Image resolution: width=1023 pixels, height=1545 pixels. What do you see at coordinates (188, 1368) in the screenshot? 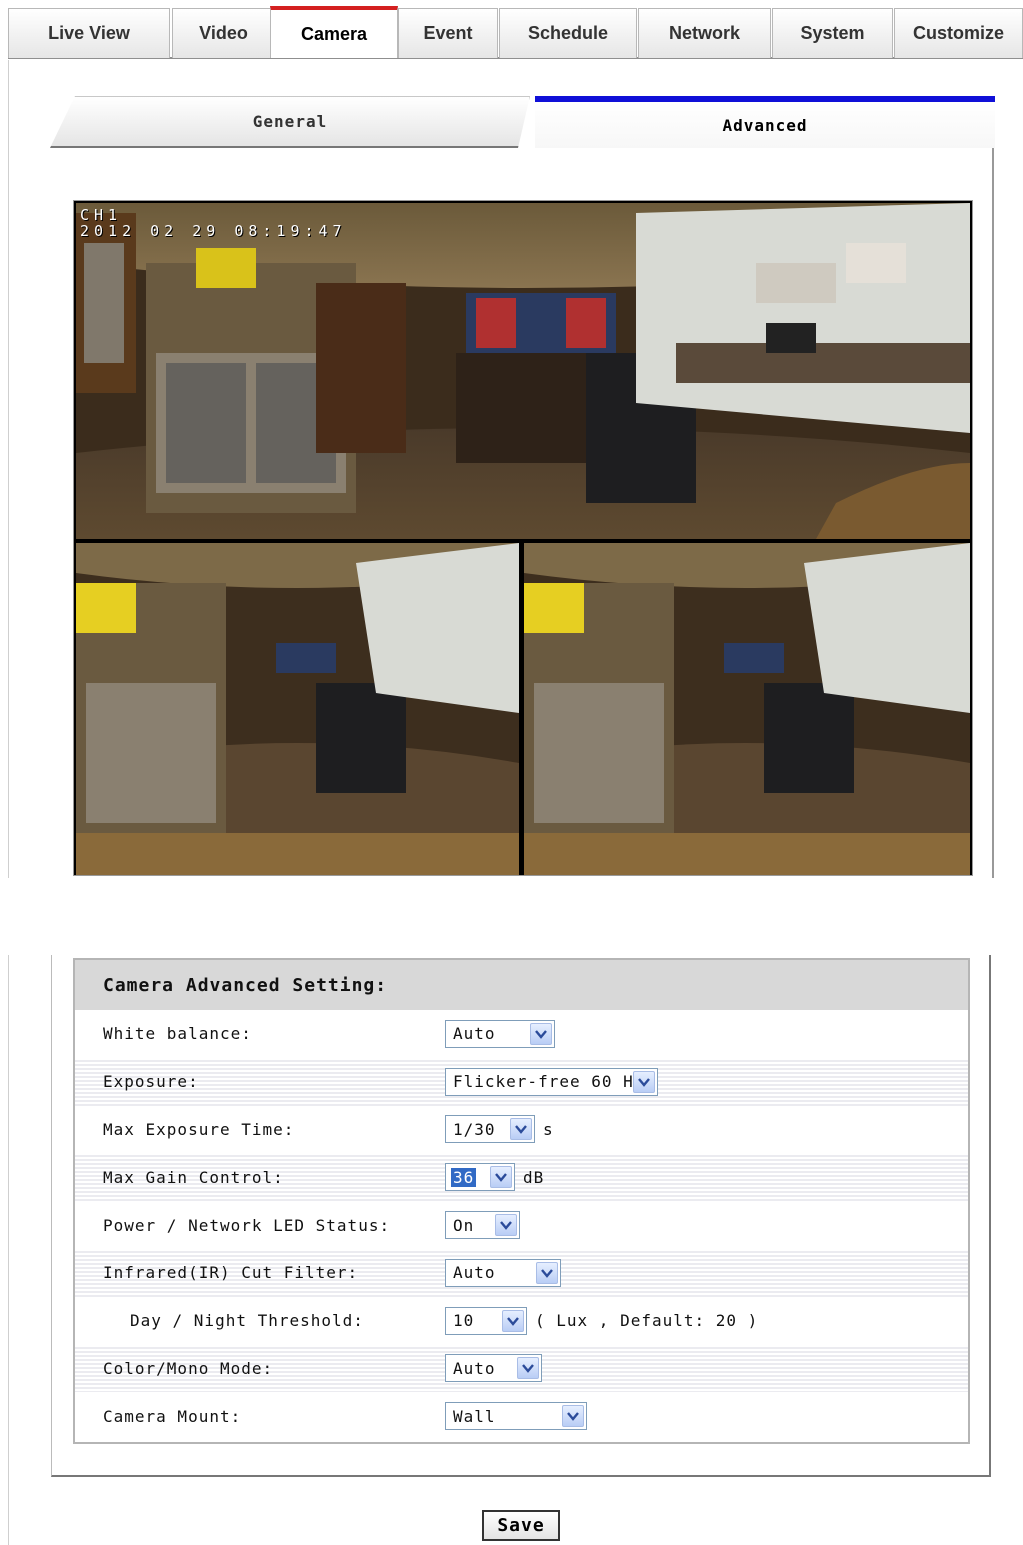
I see `color-mono-mode-label: Color/Mono Mode:` at bounding box center [188, 1368].